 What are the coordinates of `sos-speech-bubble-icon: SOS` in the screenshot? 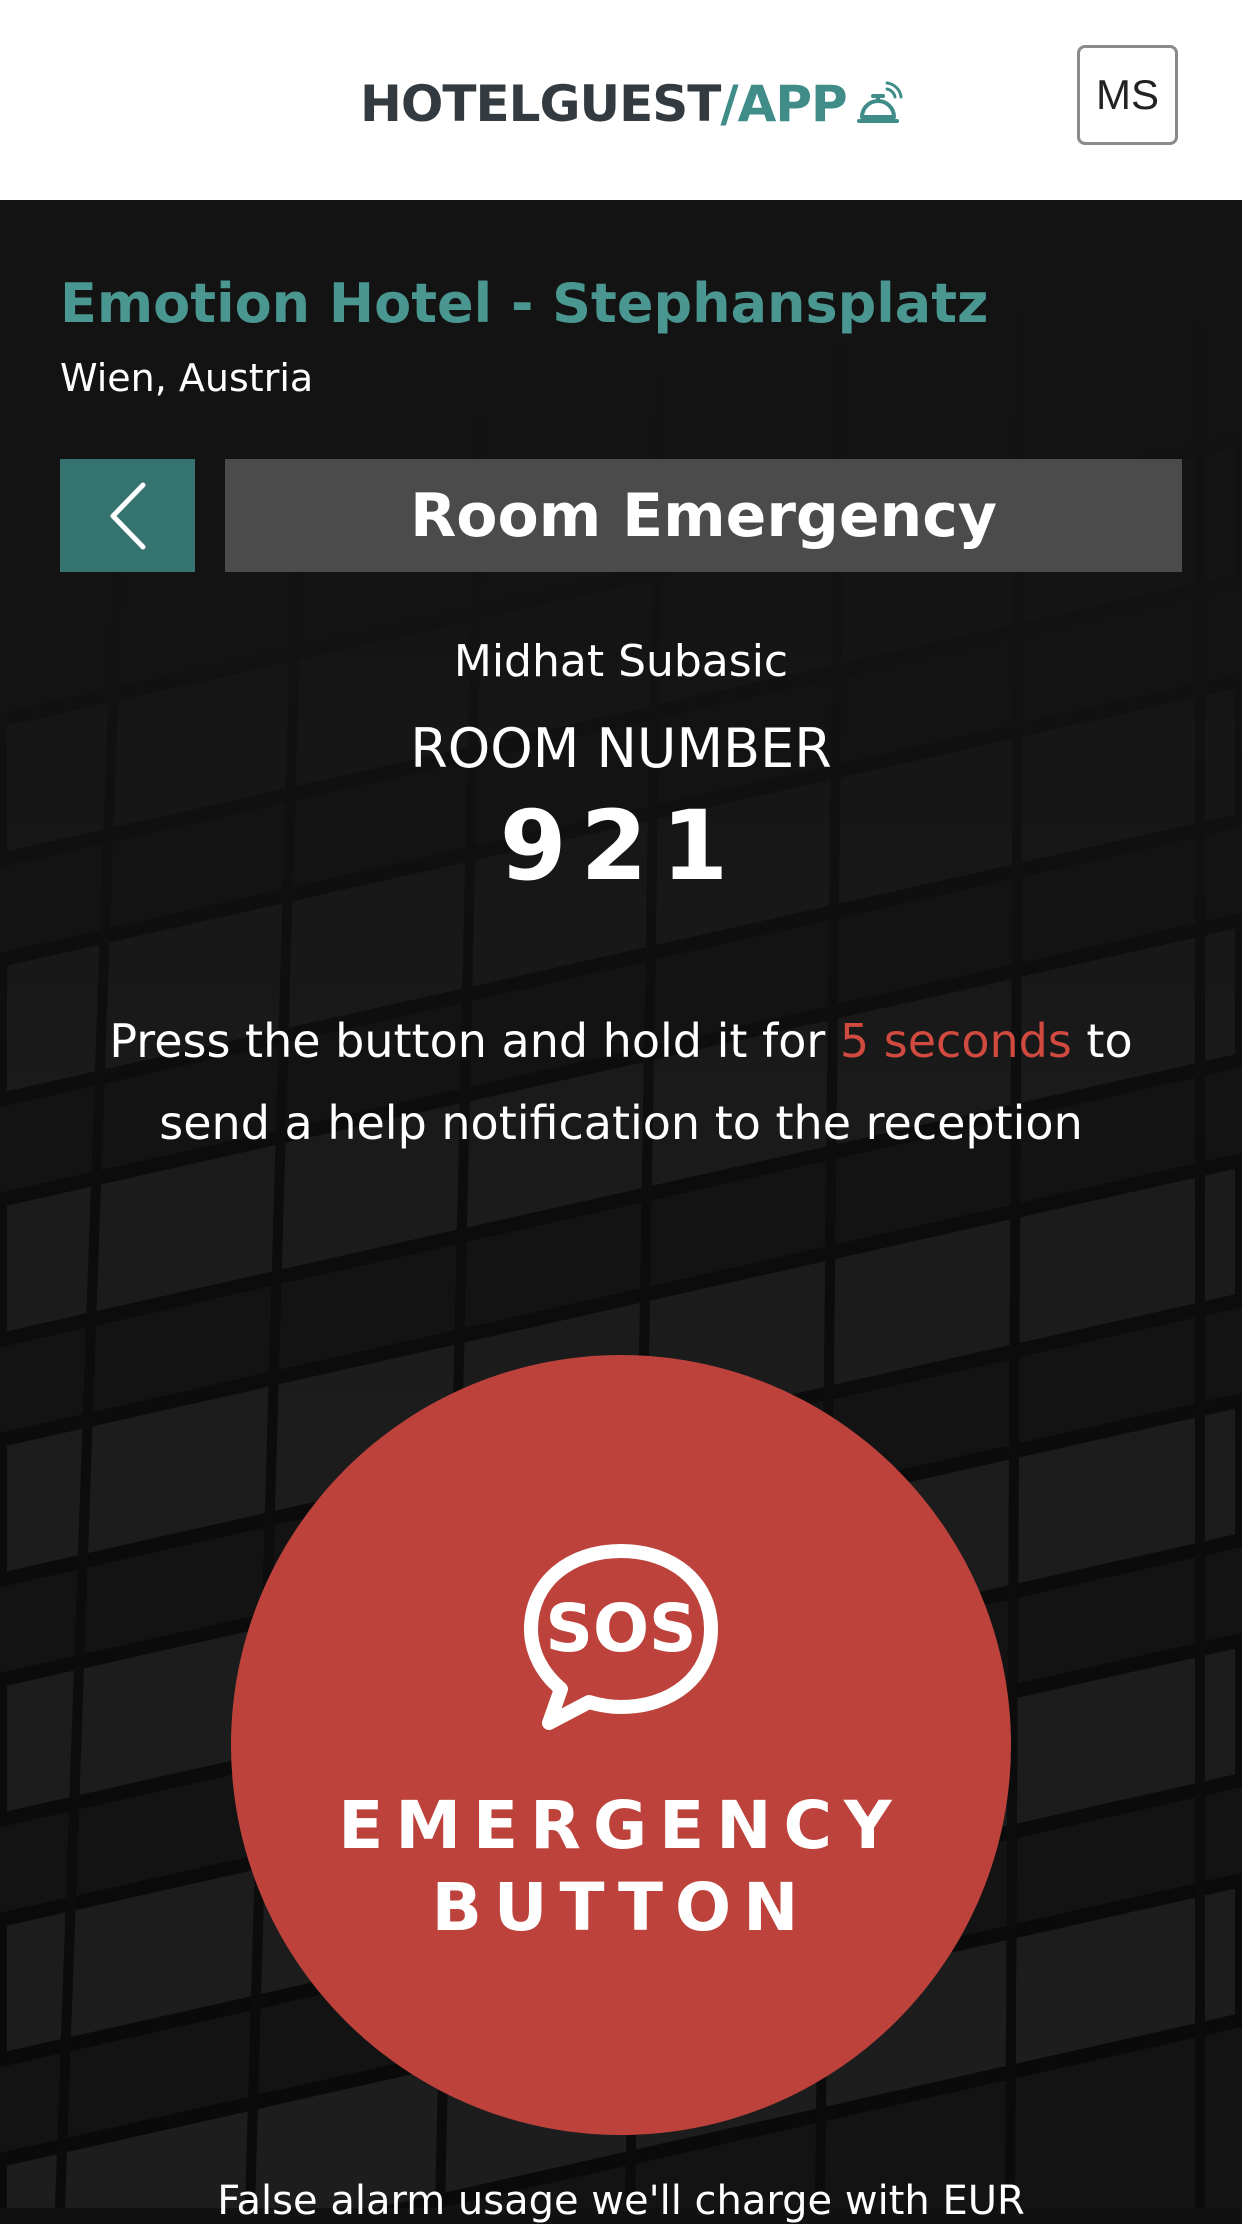 It's located at (621, 1637).